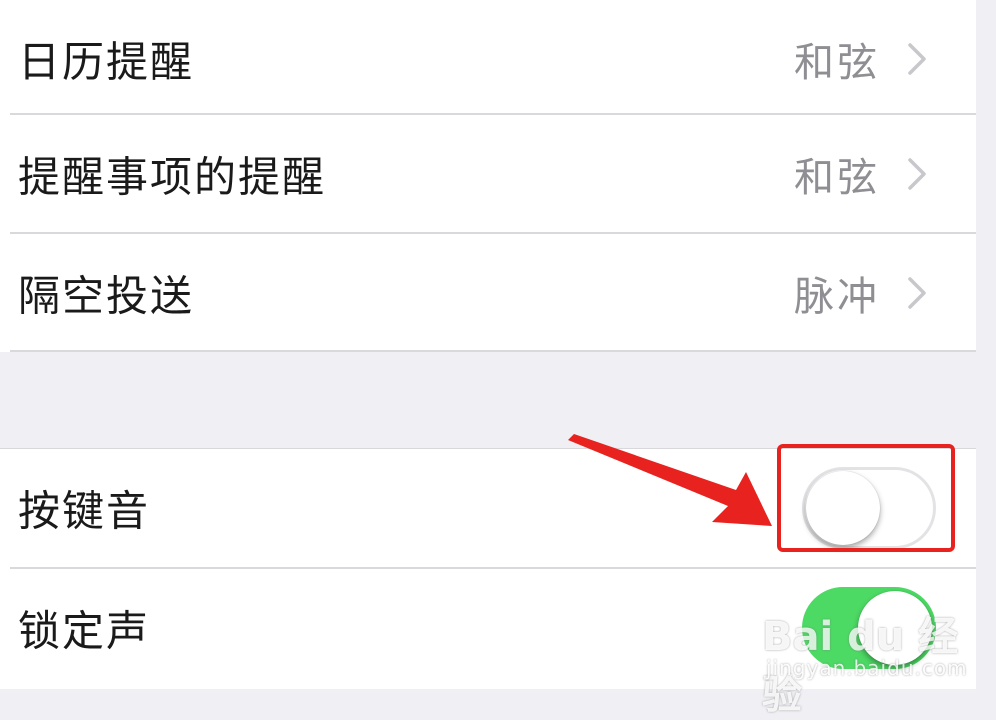  I want to click on row-label: 提醒事项的提醒, so click(172, 177).